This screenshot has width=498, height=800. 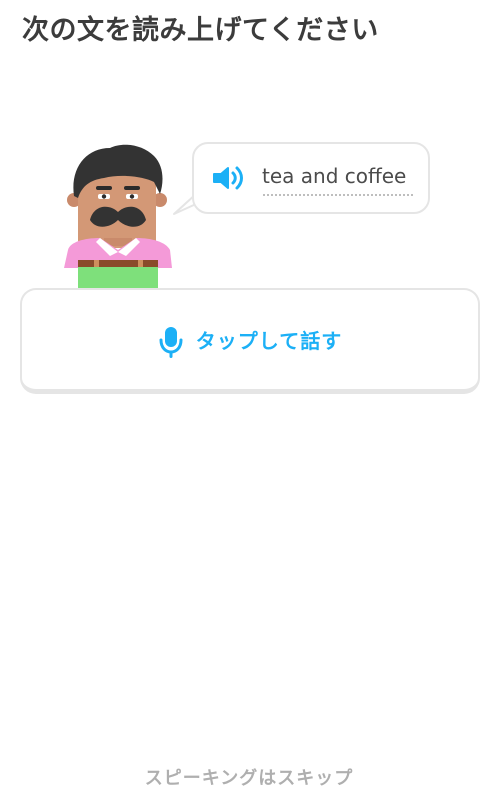 I want to click on prompt-sentence: tea and coffee, so click(x=334, y=176).